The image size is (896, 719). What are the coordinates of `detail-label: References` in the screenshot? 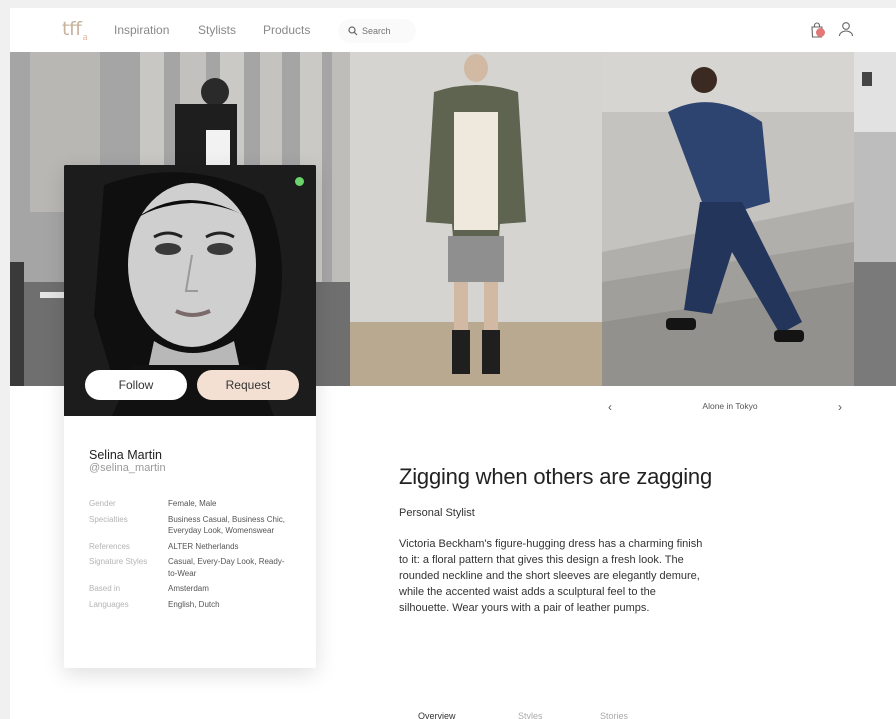 It's located at (109, 546).